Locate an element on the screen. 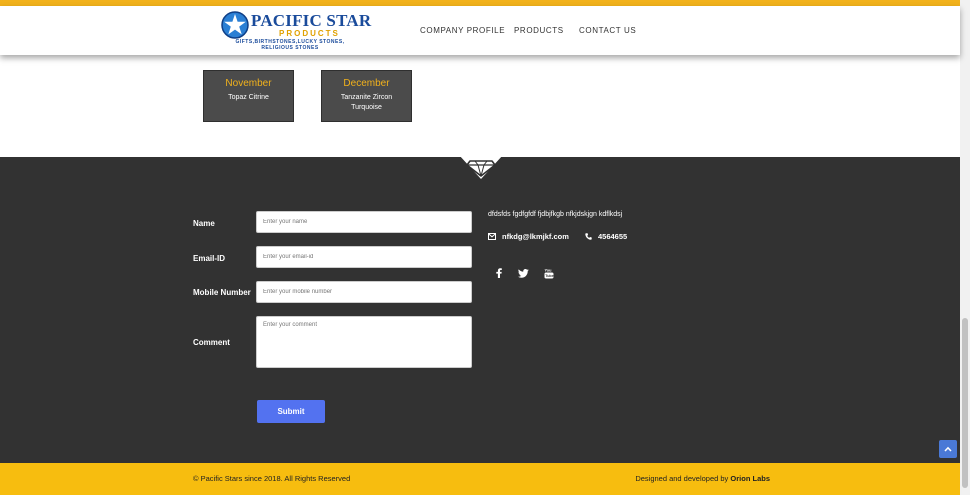 This screenshot has height=495, width=970. chevron-up-icon is located at coordinates (948, 449).